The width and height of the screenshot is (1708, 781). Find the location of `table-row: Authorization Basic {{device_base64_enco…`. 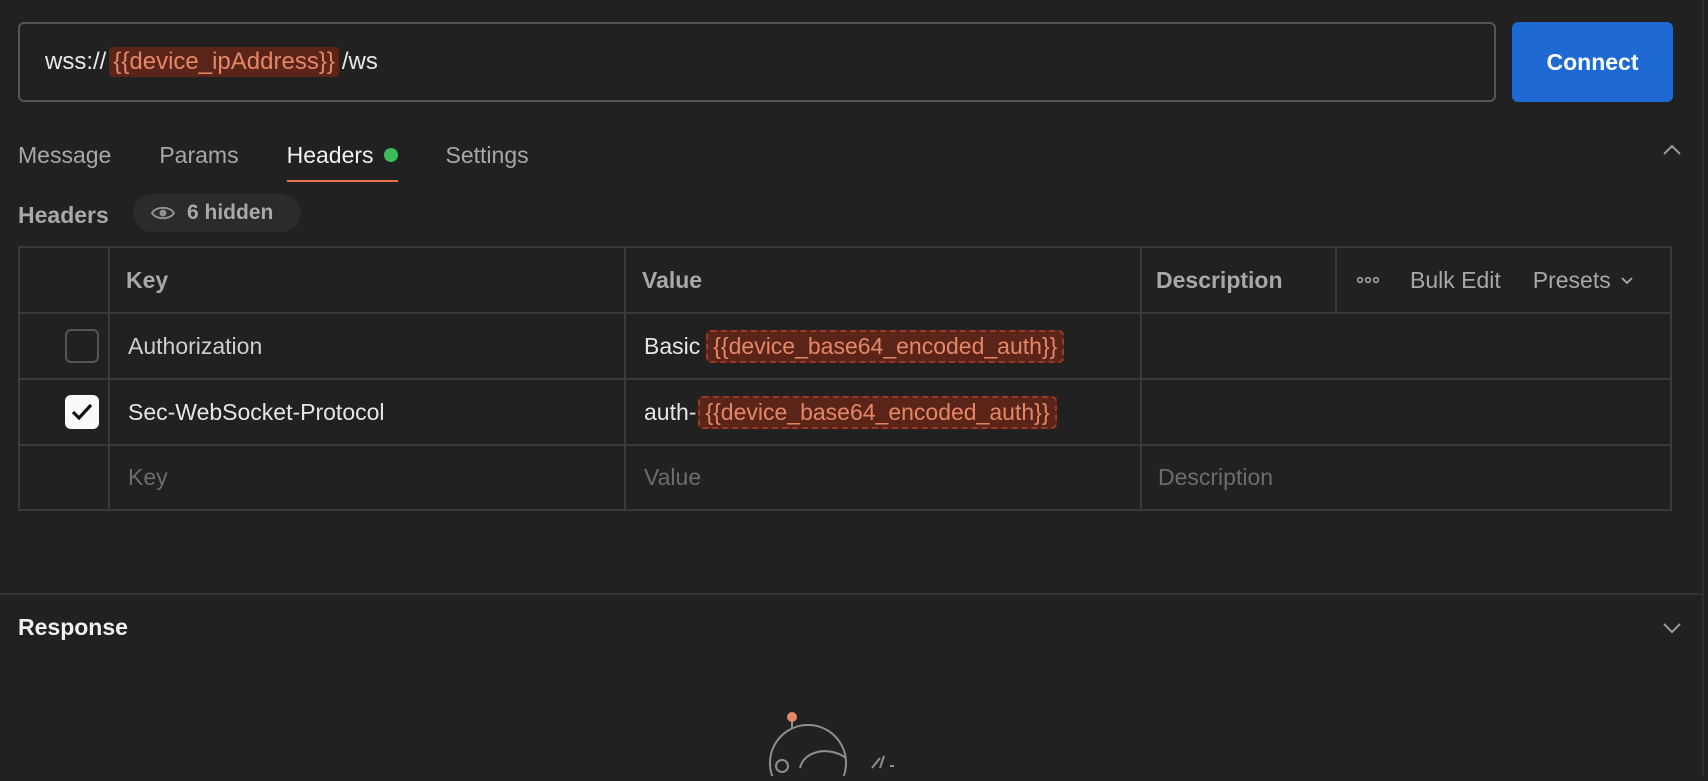

table-row: Authorization Basic {{device_base64_enco… is located at coordinates (845, 347).